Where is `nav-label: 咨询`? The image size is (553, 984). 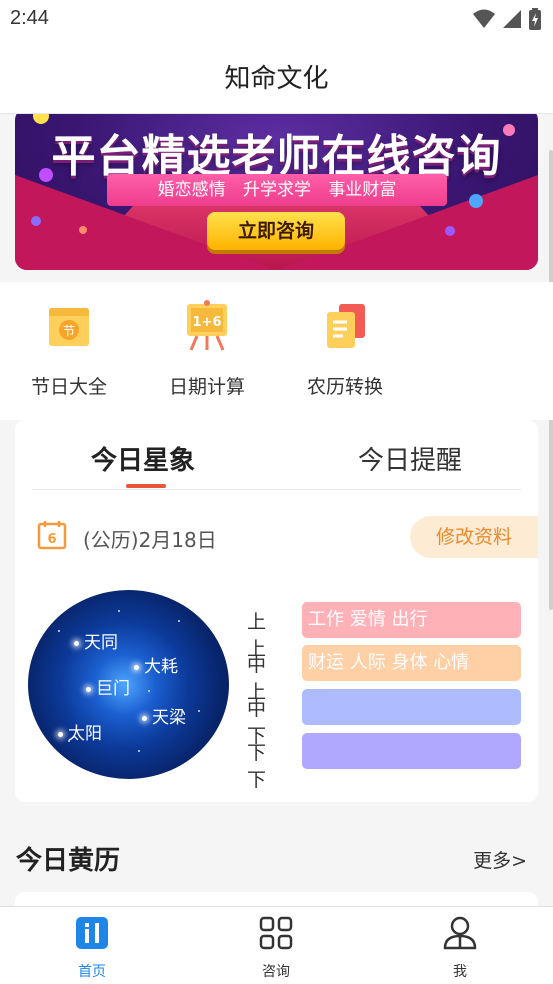 nav-label: 咨询 is located at coordinates (276, 972).